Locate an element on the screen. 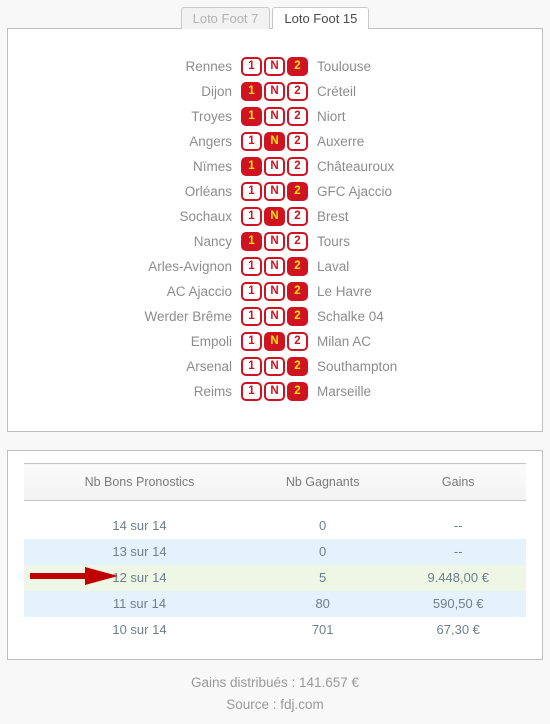  team-away-name: Le Havre is located at coordinates (344, 291).